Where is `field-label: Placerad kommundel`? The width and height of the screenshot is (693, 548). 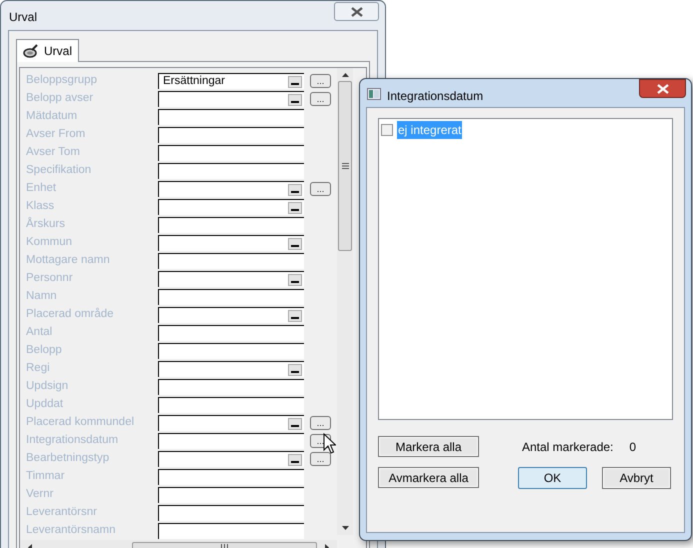
field-label: Placerad kommundel is located at coordinates (80, 422).